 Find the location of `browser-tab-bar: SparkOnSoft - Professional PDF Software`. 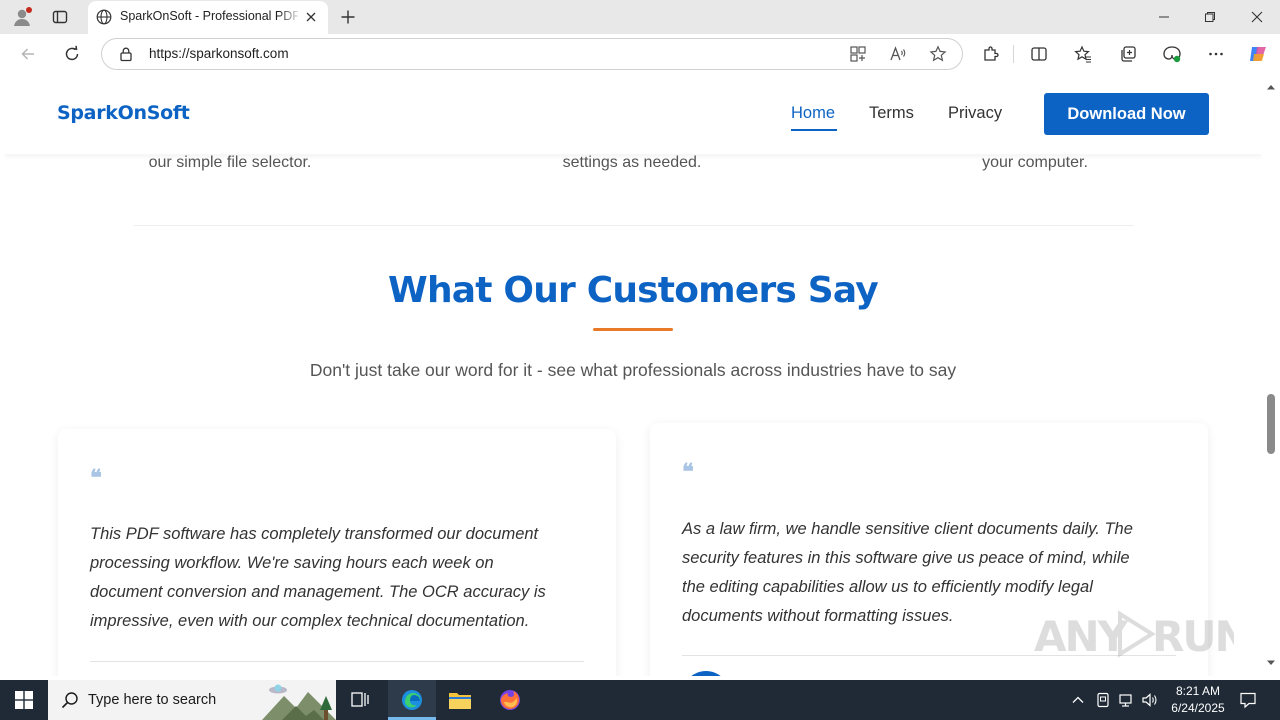

browser-tab-bar: SparkOnSoft - Professional PDF Software is located at coordinates (640, 17).